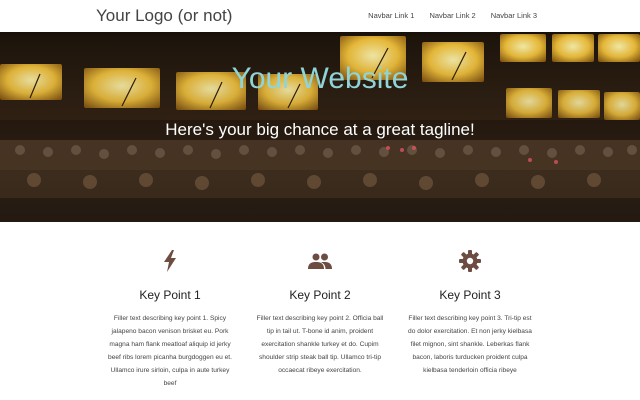 This screenshot has width=640, height=400. I want to click on navbar-link-2: Navbar Link 2, so click(452, 15).